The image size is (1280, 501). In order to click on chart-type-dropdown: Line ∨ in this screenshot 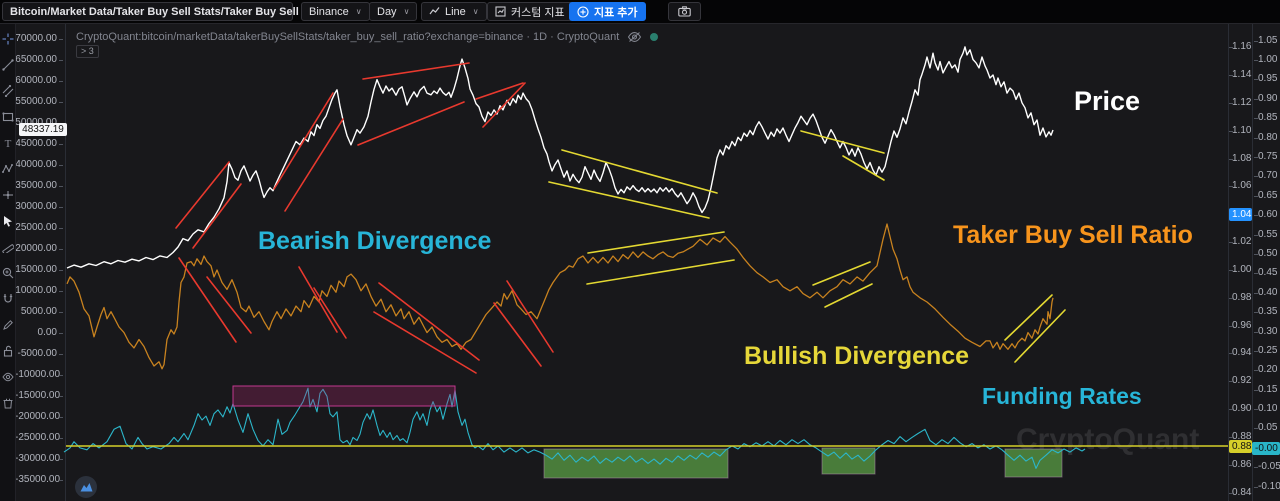, I will do `click(454, 11)`.